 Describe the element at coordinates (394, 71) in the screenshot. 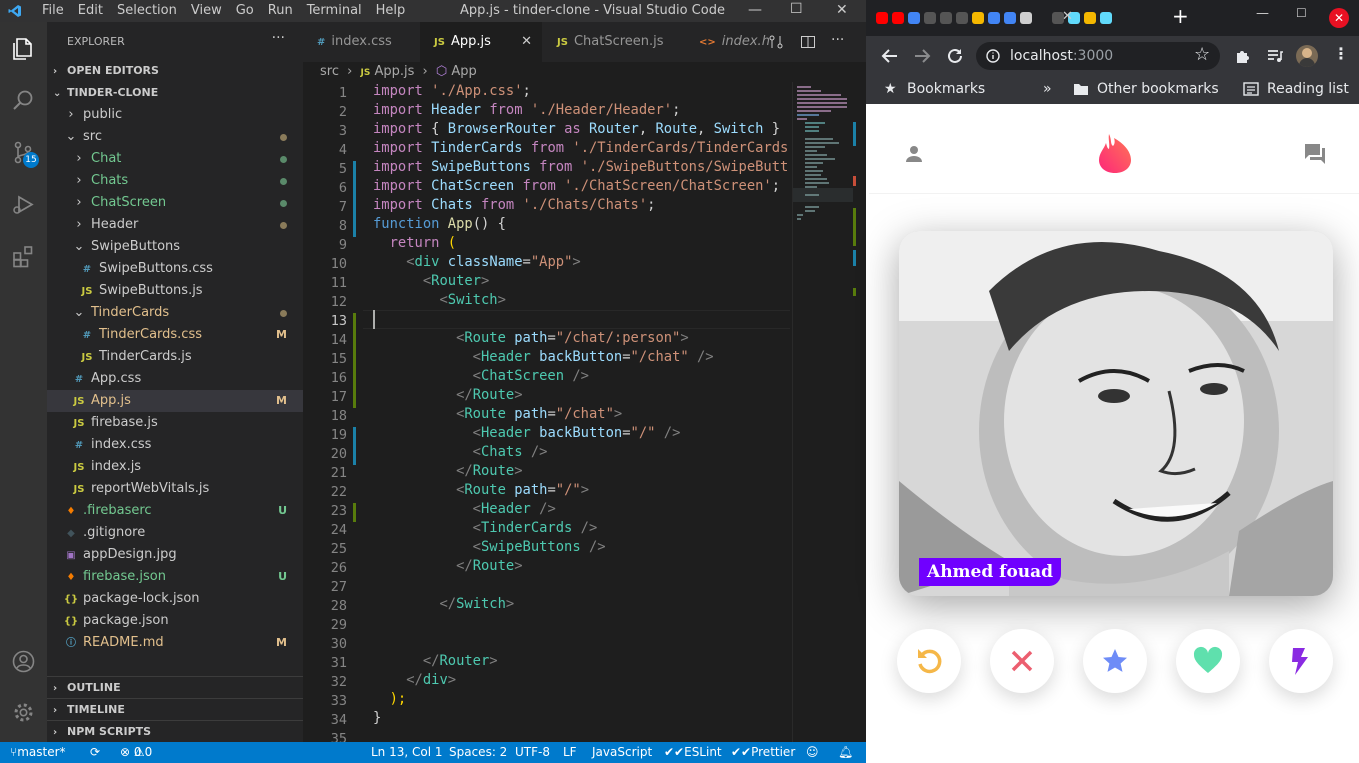

I see `breadcrumb-file: App.js` at that location.